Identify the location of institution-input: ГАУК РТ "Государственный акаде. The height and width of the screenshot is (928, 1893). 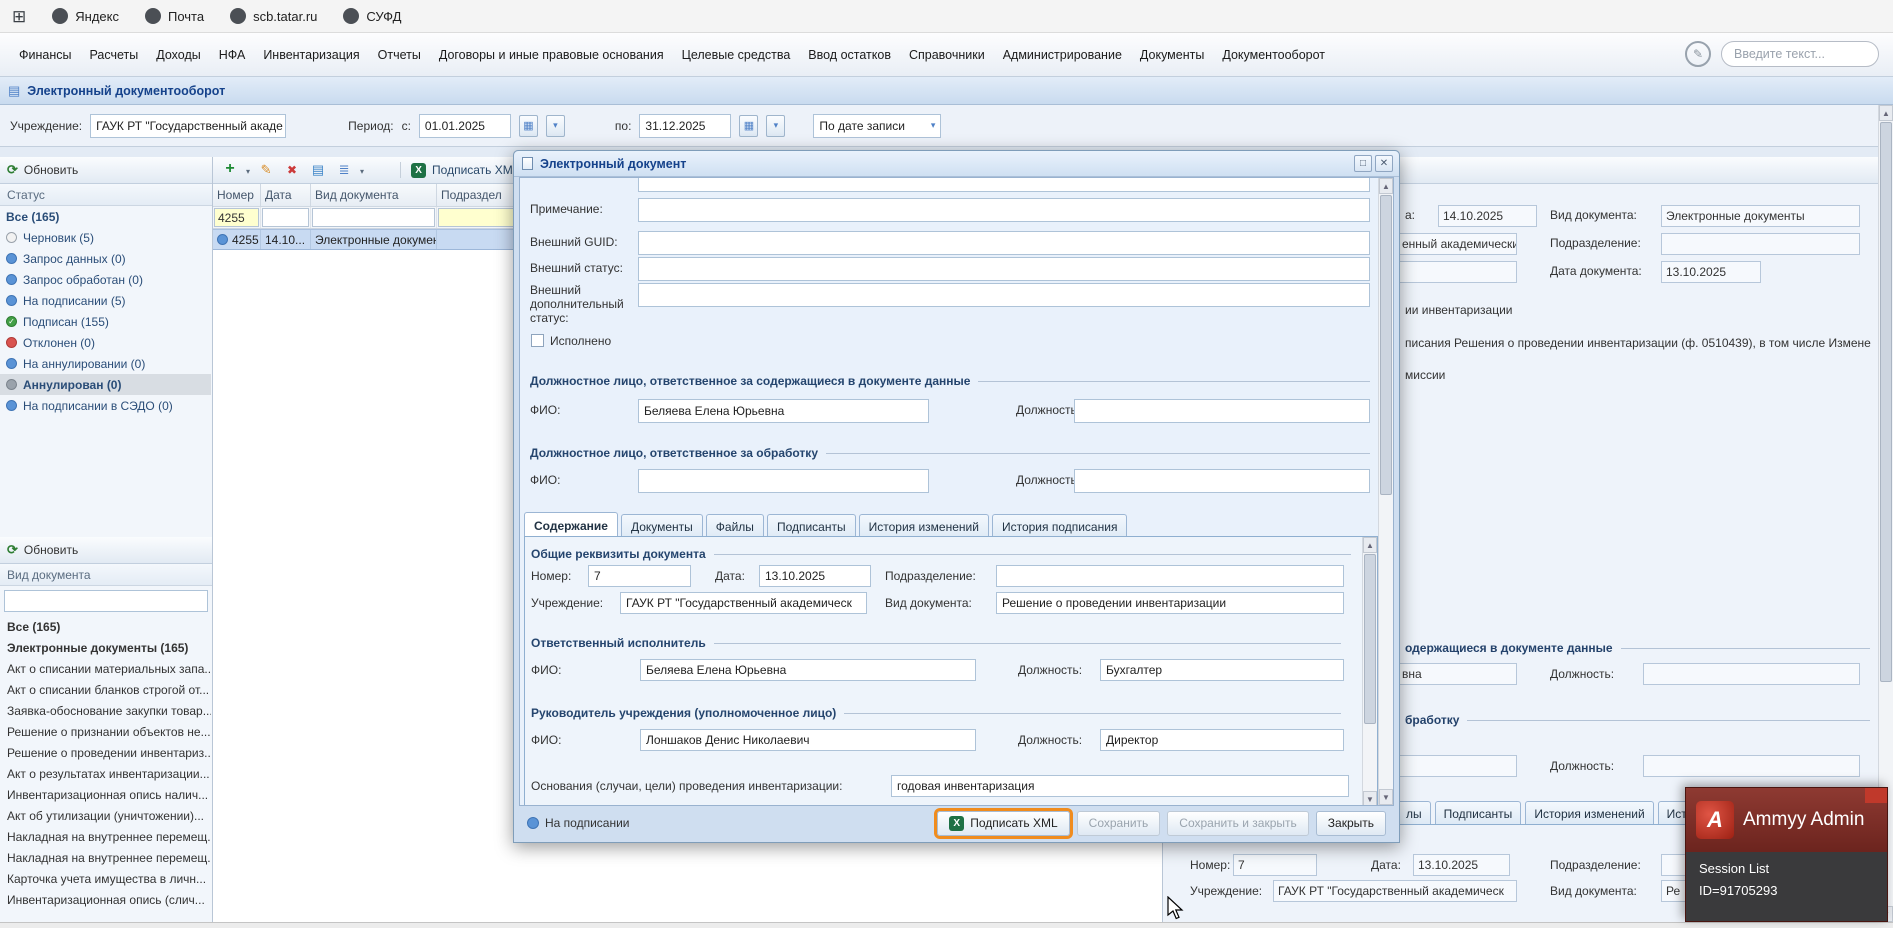
(188, 125).